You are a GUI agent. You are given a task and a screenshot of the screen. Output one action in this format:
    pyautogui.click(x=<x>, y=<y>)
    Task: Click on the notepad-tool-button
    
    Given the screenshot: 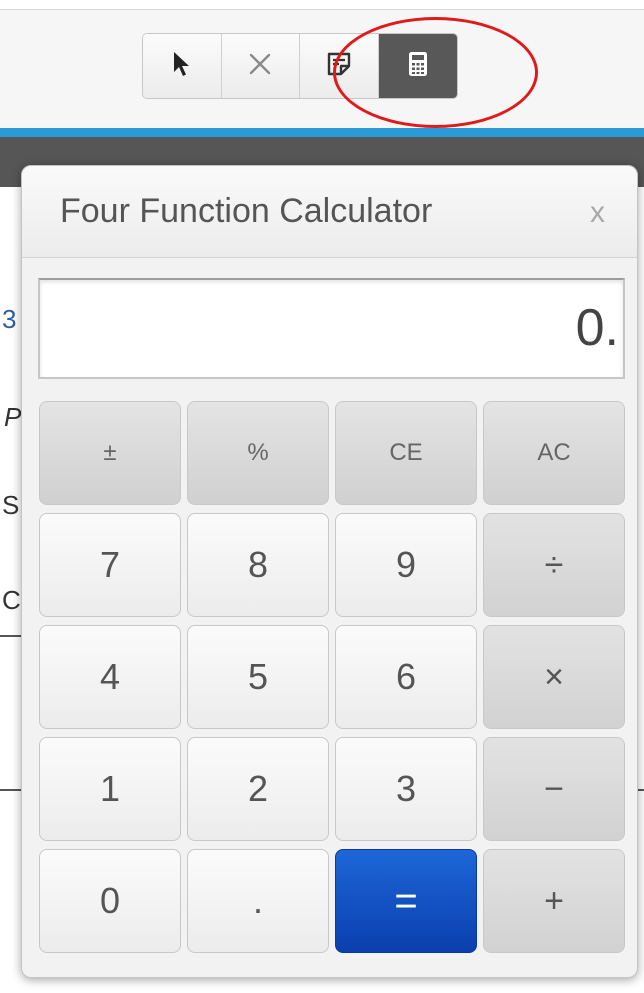 What is the action you would take?
    pyautogui.click(x=339, y=66)
    